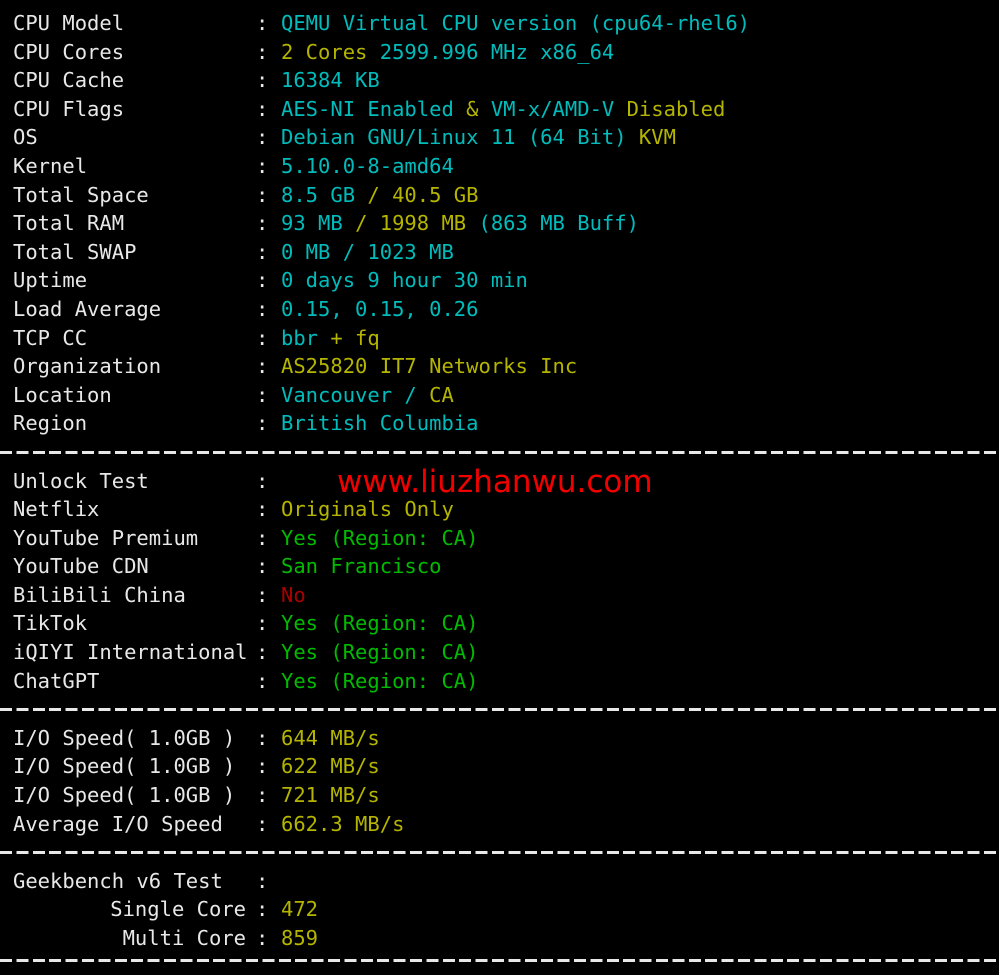 The image size is (999, 975). Describe the element at coordinates (499, 595) in the screenshot. I see `unlock-test-row: BiliBili China: No` at that location.